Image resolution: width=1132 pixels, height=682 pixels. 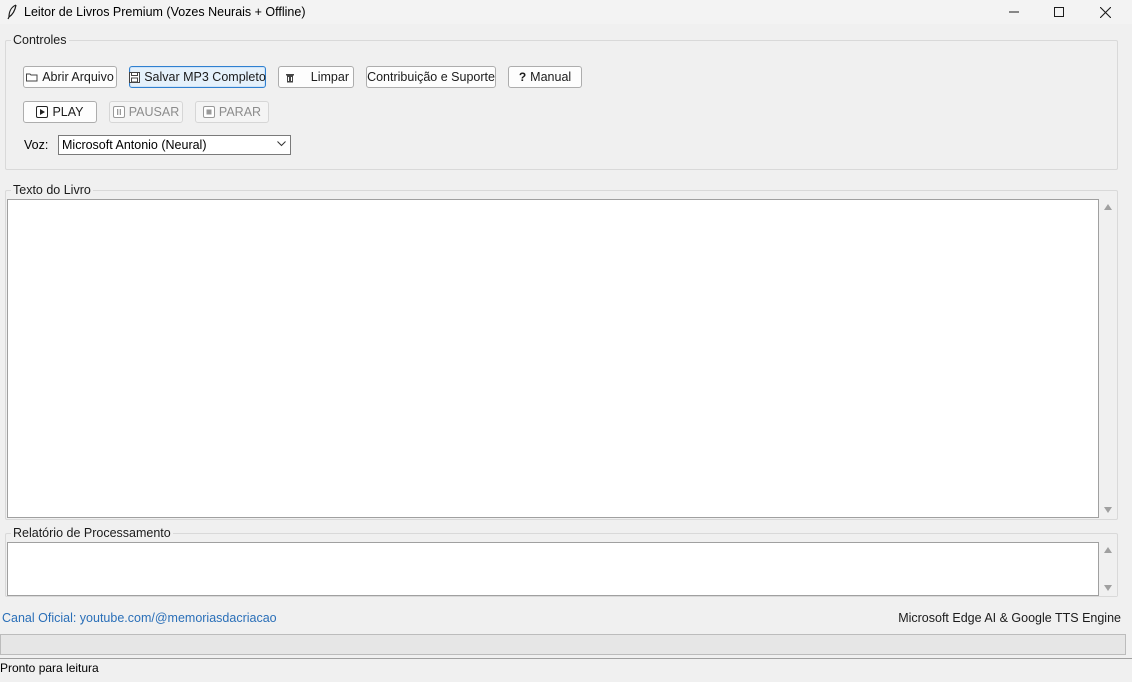 I want to click on voice-select: Microsoft Antonio (Neural), so click(x=174, y=145).